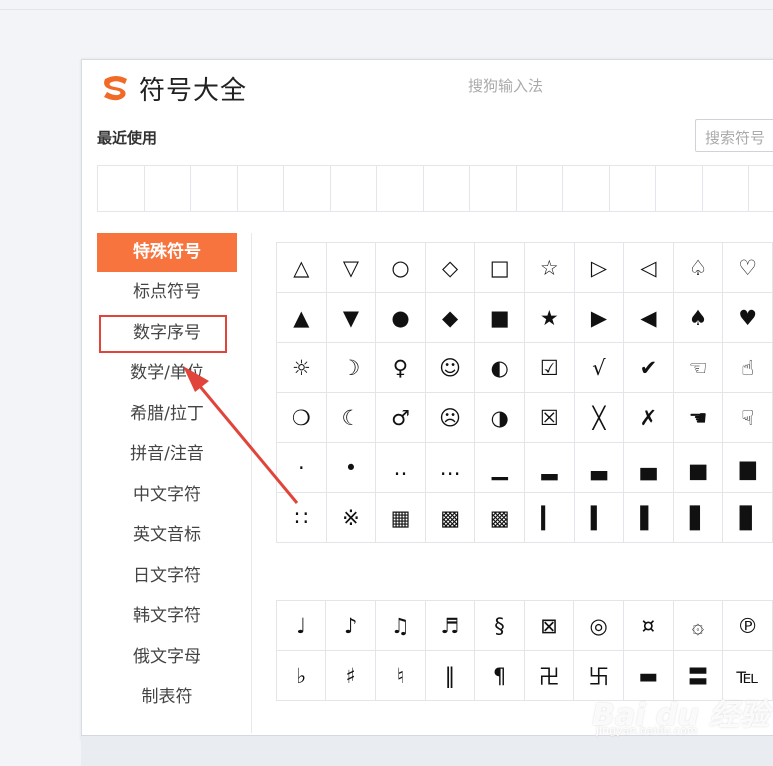 This screenshot has width=773, height=766. What do you see at coordinates (647, 730) in the screenshot?
I see `watermark-url: jingyan.baidu.com` at bounding box center [647, 730].